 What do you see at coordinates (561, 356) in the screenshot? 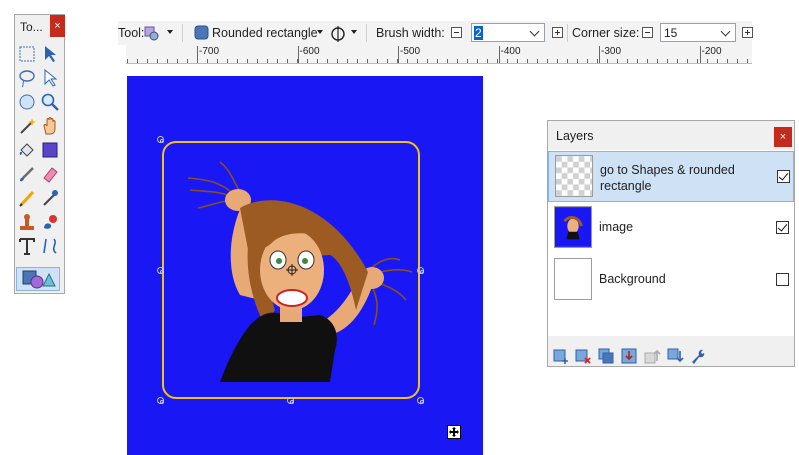
I see `add-layer-icon` at bounding box center [561, 356].